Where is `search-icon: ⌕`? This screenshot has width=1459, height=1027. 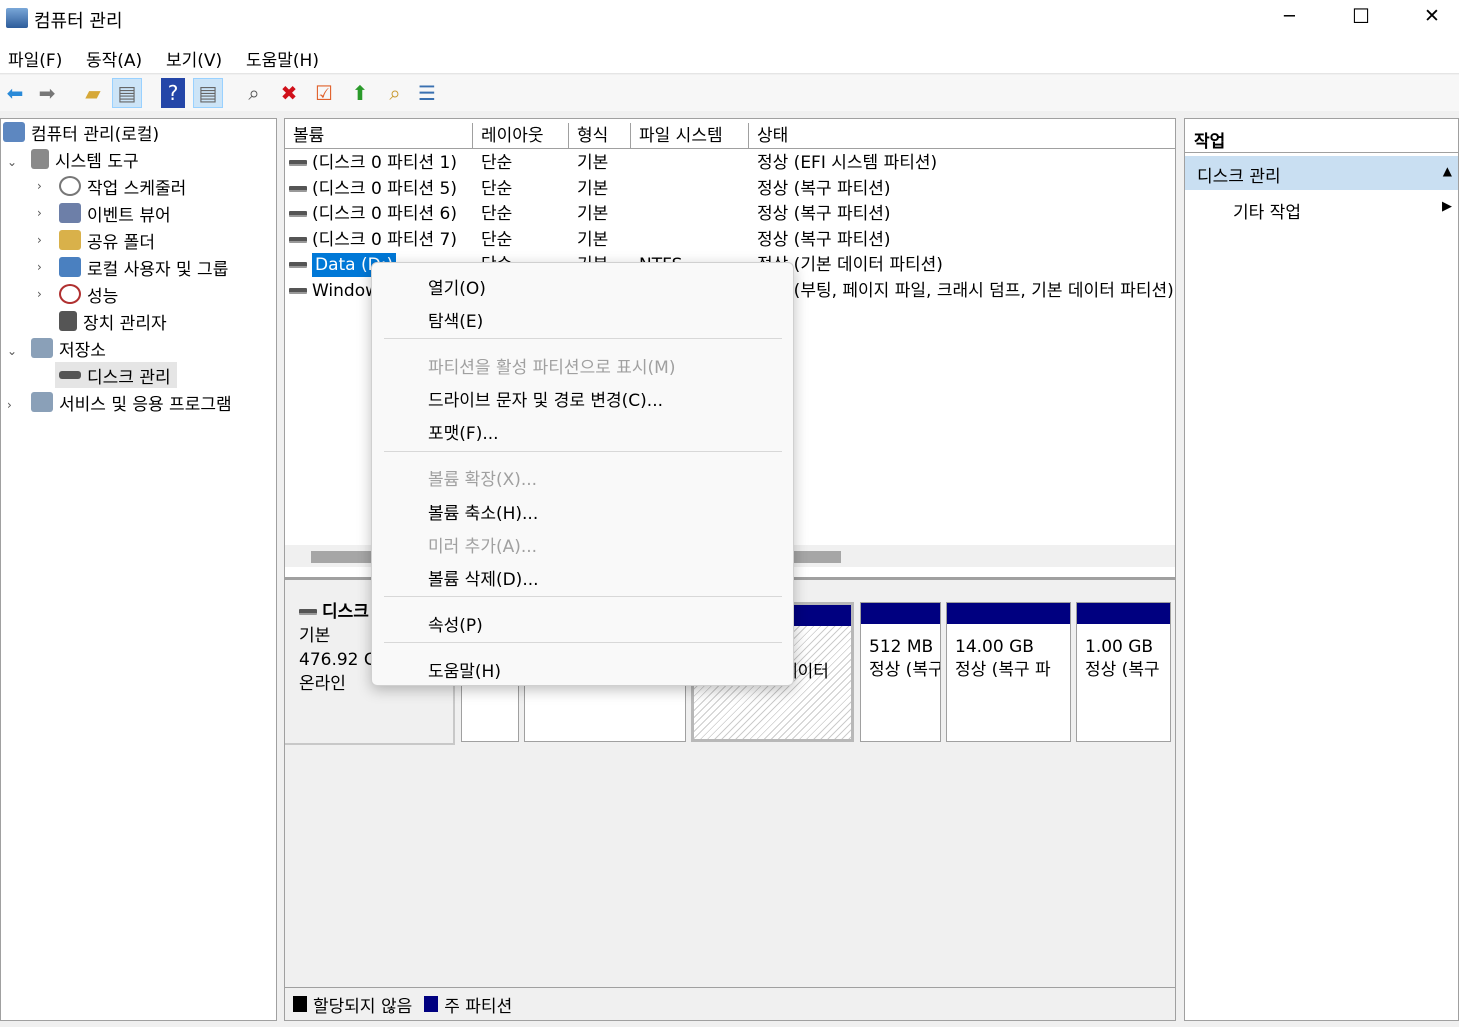
search-icon: ⌕ is located at coordinates (395, 93).